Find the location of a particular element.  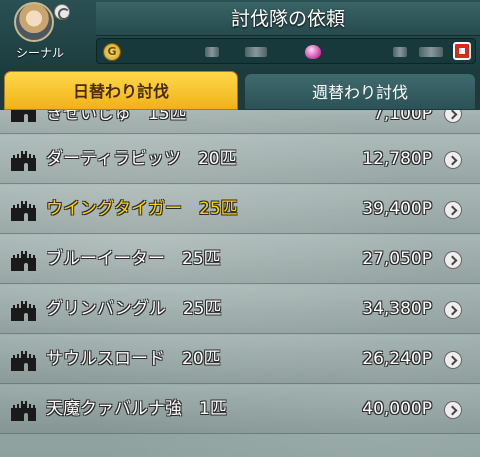

quest-row: サウルスロード 20匹 26,240P is located at coordinates (240, 359).